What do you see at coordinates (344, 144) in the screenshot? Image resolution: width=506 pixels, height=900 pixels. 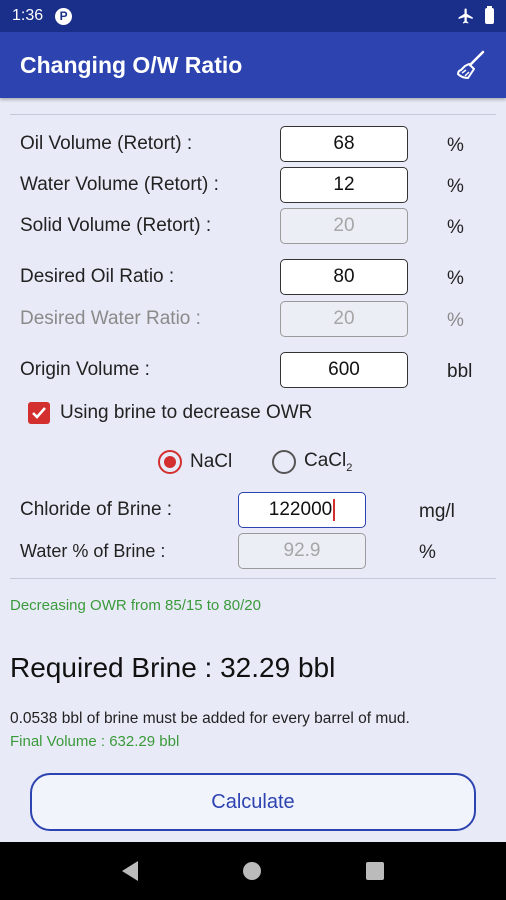 I see `oil-volume-input: 68` at bounding box center [344, 144].